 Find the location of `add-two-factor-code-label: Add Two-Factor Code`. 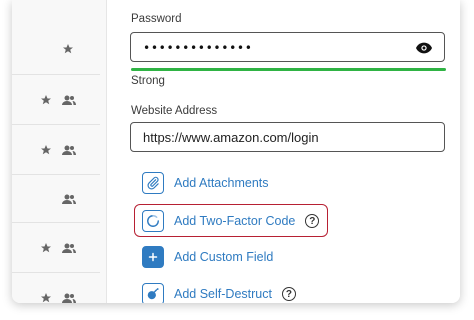

add-two-factor-code-label: Add Two-Factor Code is located at coordinates (235, 221).